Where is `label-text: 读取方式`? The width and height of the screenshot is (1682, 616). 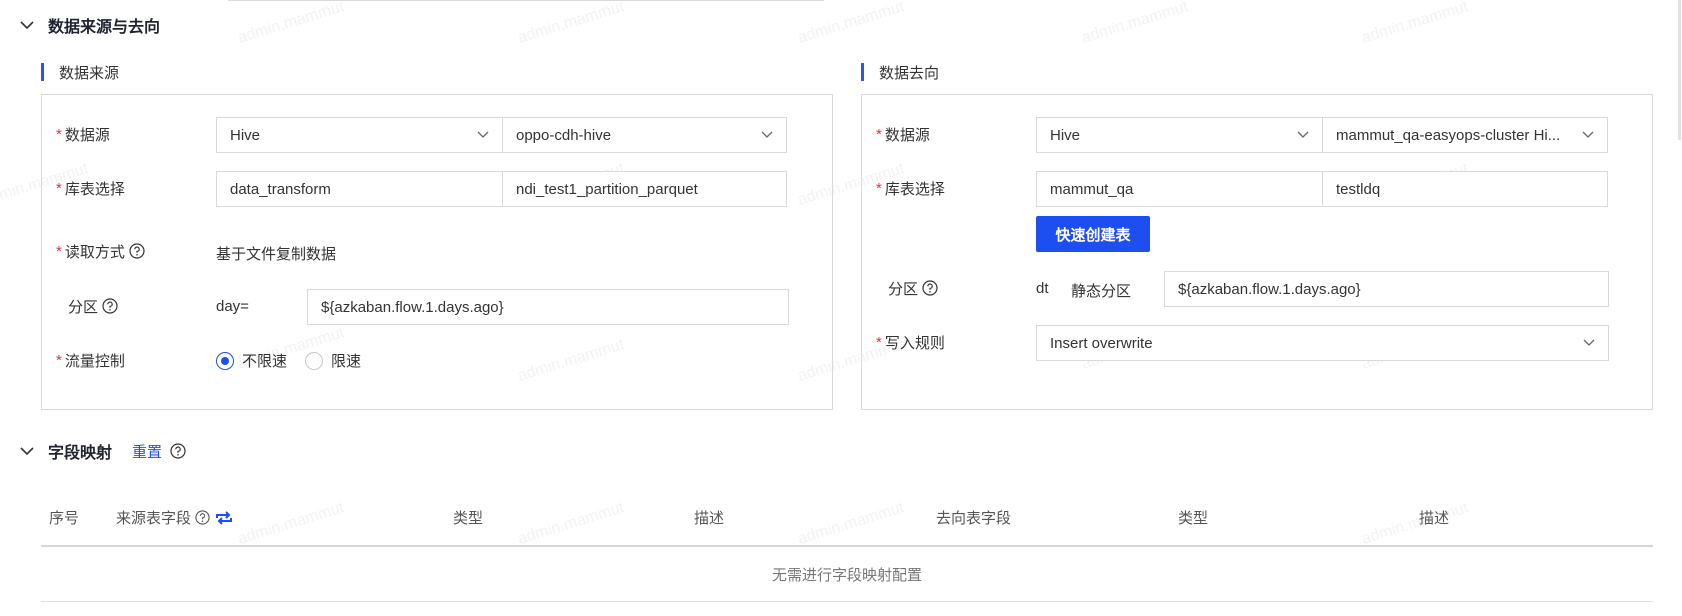
label-text: 读取方式 is located at coordinates (94, 252).